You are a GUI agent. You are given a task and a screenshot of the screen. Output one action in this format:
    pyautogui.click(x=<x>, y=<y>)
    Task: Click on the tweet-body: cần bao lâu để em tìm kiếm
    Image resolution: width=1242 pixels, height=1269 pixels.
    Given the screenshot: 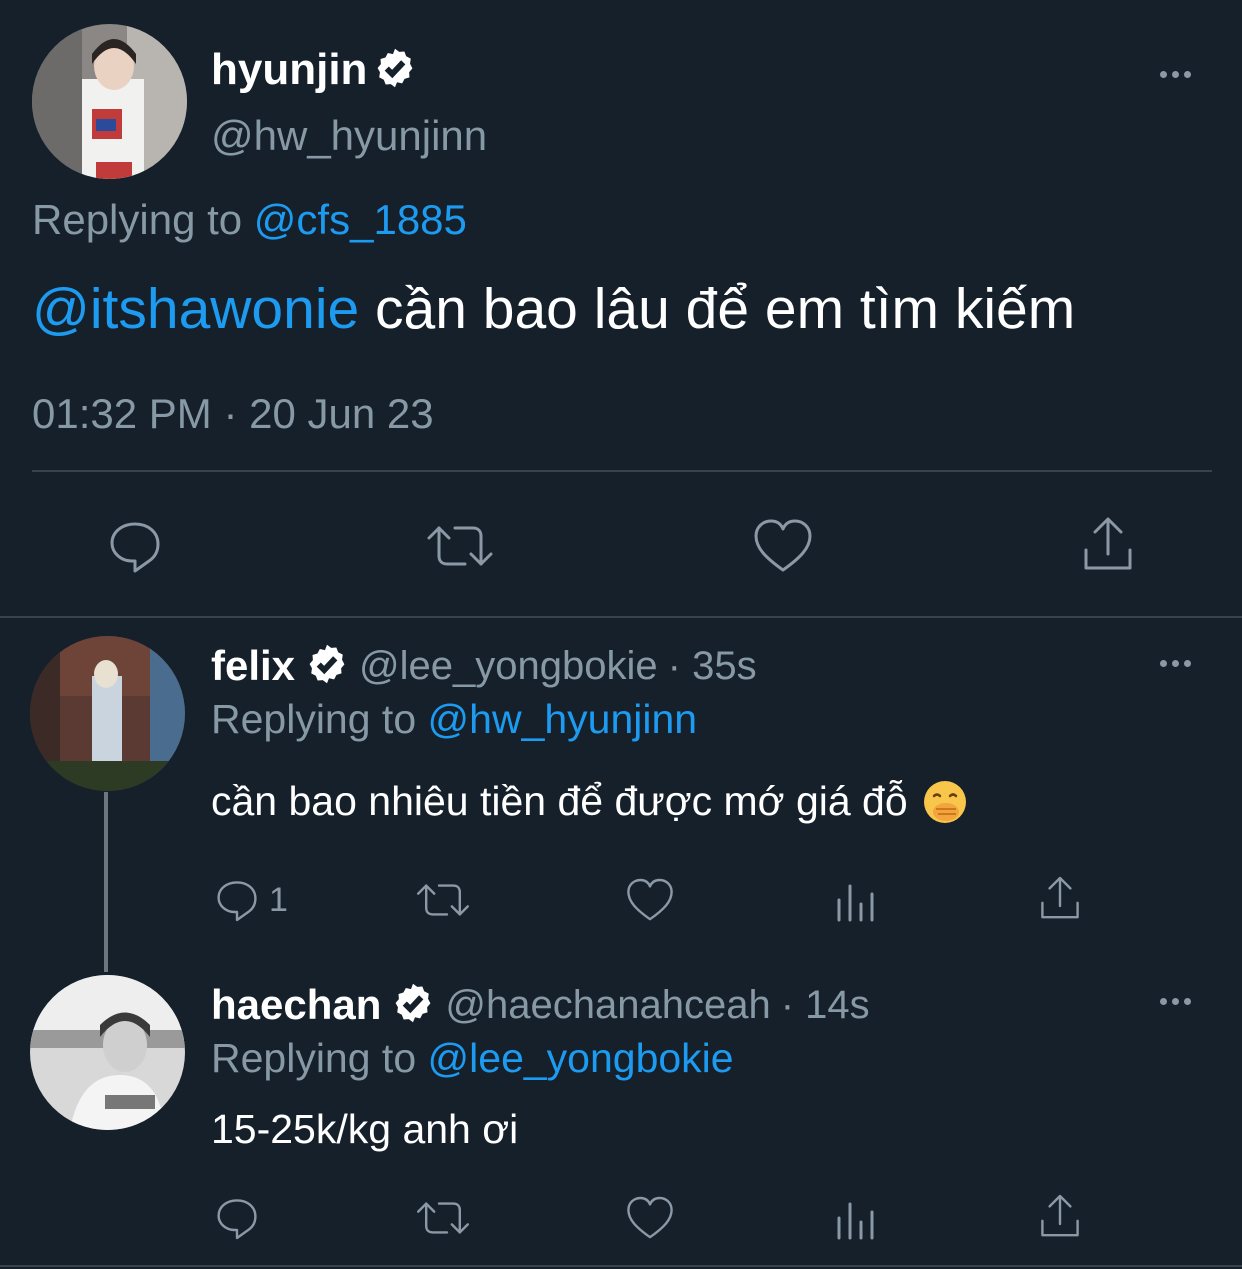 What is the action you would take?
    pyautogui.click(x=725, y=309)
    